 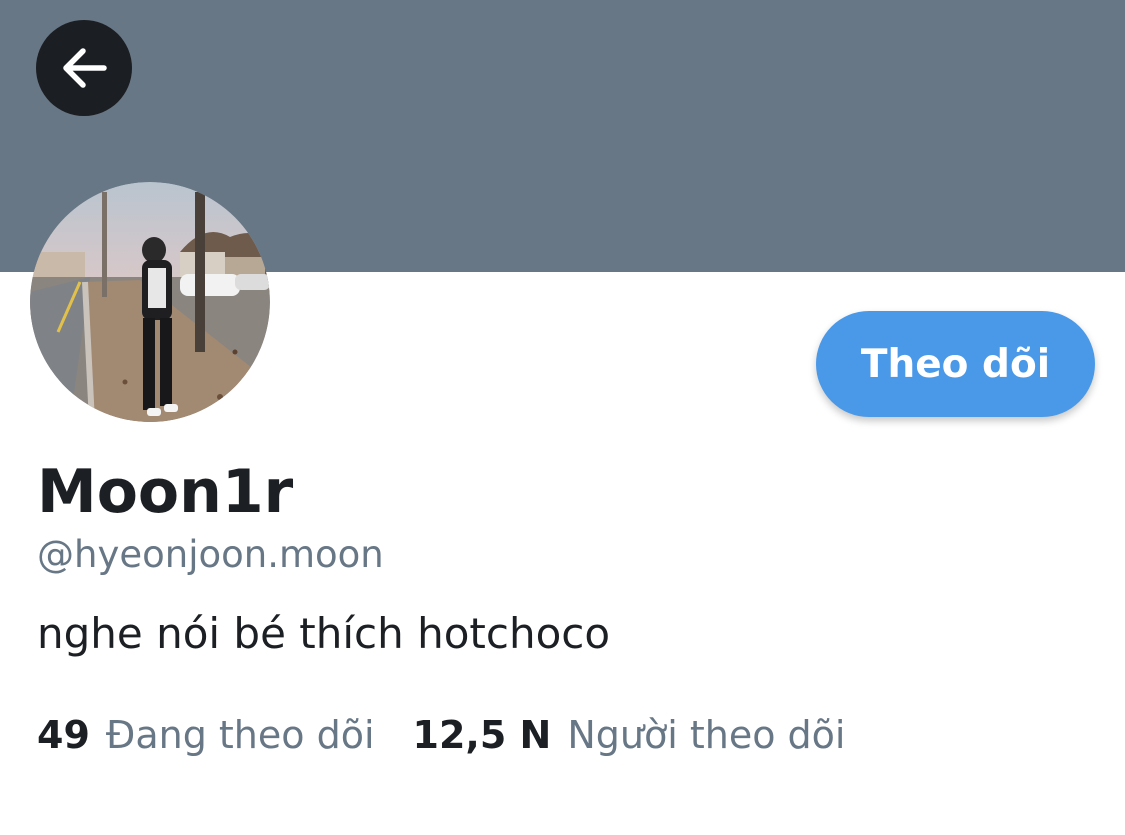 I want to click on back-button, so click(x=84, y=68).